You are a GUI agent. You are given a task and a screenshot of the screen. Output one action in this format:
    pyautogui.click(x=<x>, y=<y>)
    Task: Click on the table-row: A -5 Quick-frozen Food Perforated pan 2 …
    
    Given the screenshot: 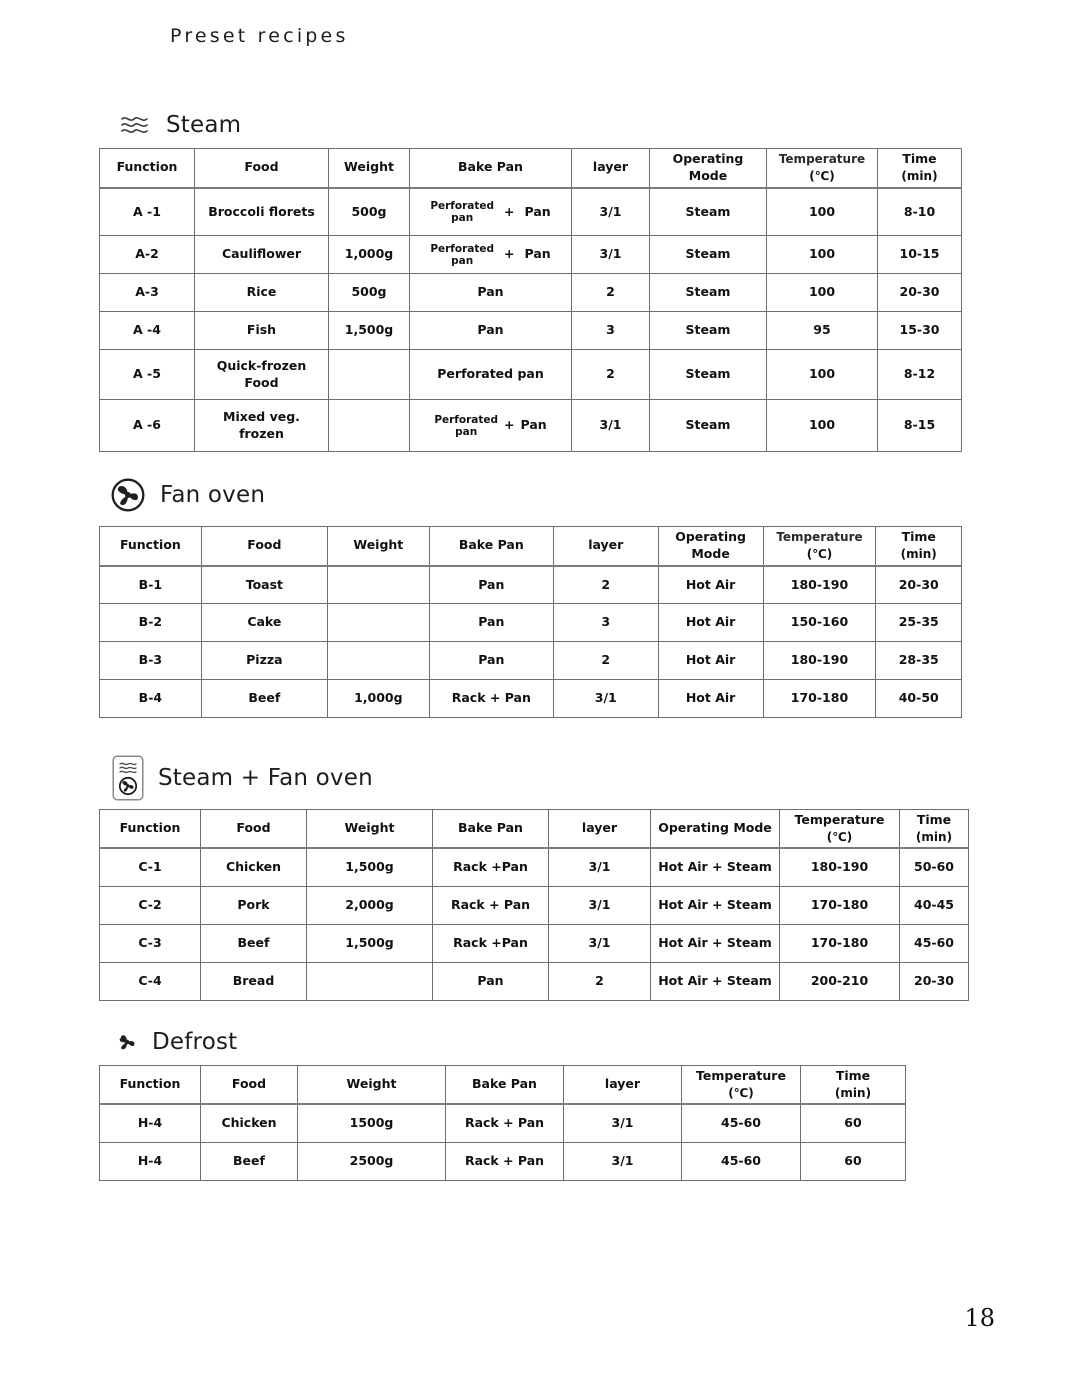 What is the action you would take?
    pyautogui.click(x=530, y=375)
    